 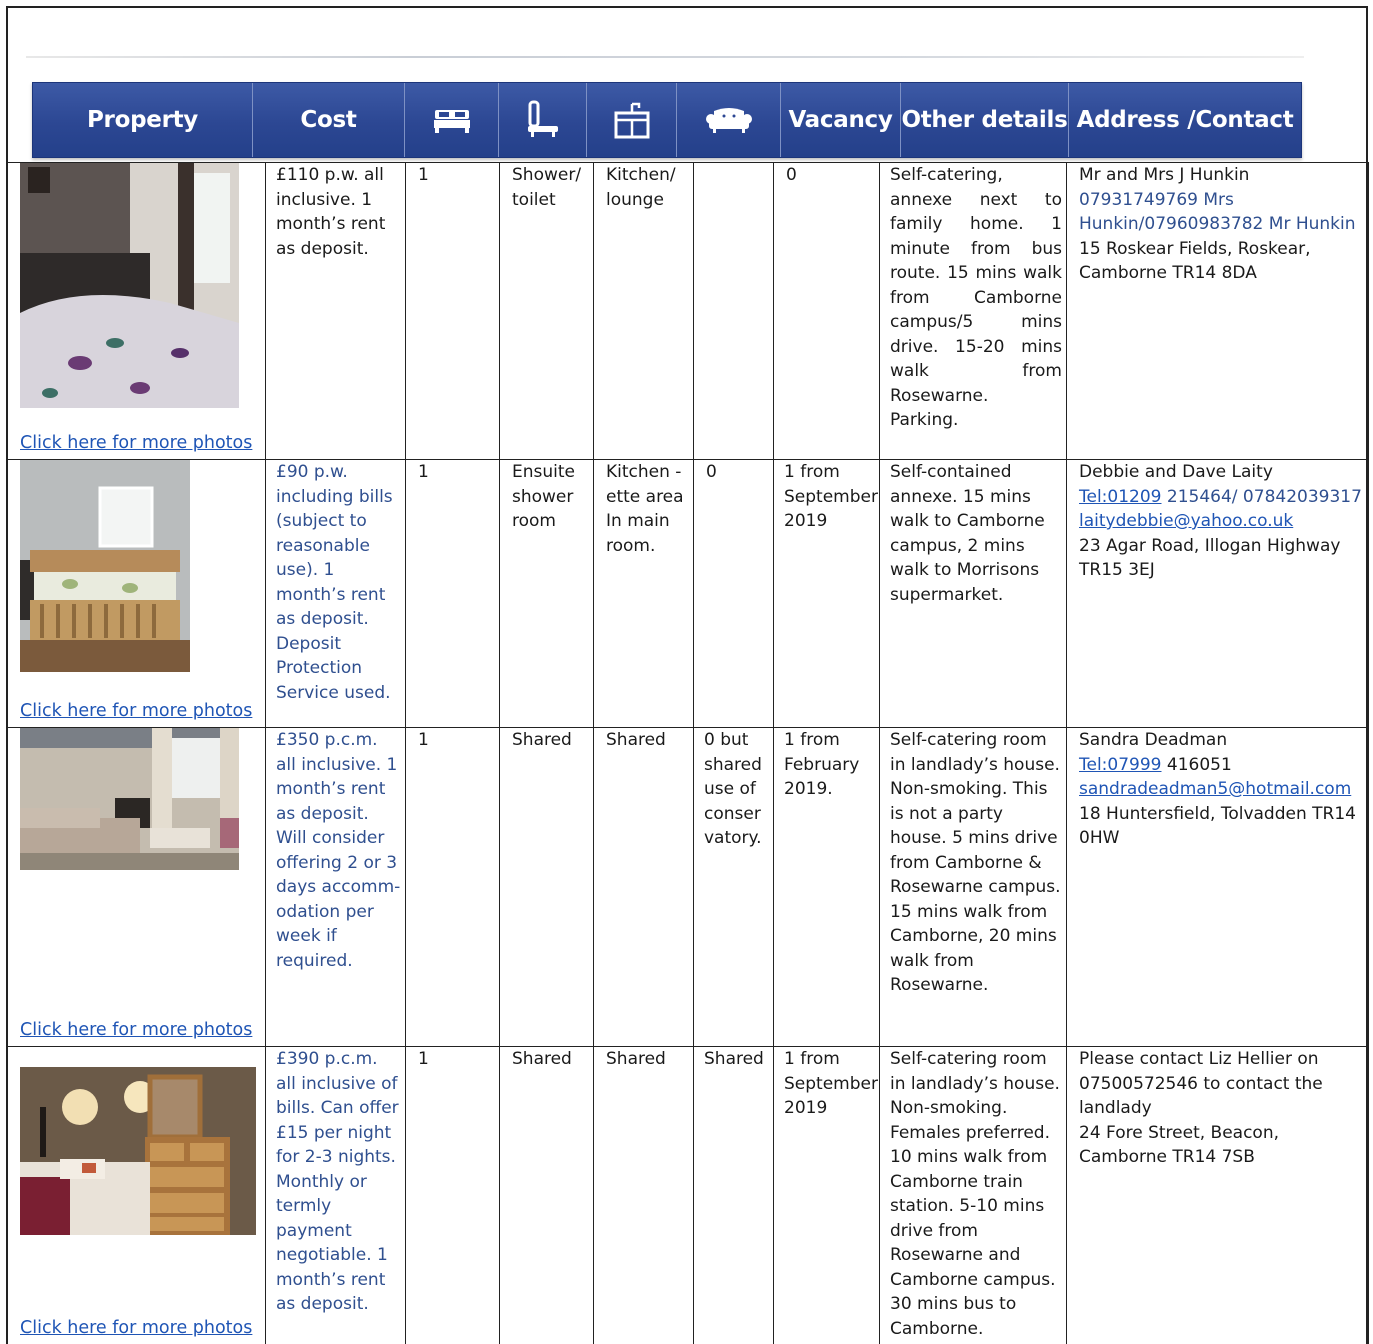 What do you see at coordinates (733, 1195) in the screenshot?
I see `lounge-cell: Shared` at bounding box center [733, 1195].